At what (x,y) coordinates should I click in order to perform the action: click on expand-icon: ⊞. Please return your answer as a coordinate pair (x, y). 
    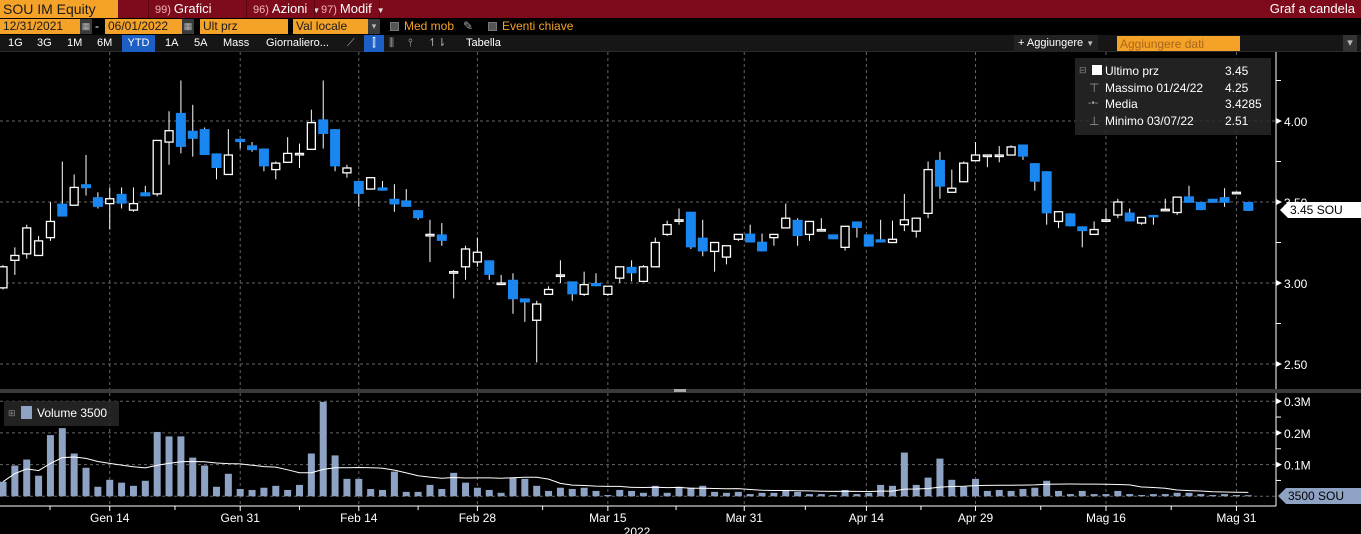
    Looking at the image, I should click on (12, 413).